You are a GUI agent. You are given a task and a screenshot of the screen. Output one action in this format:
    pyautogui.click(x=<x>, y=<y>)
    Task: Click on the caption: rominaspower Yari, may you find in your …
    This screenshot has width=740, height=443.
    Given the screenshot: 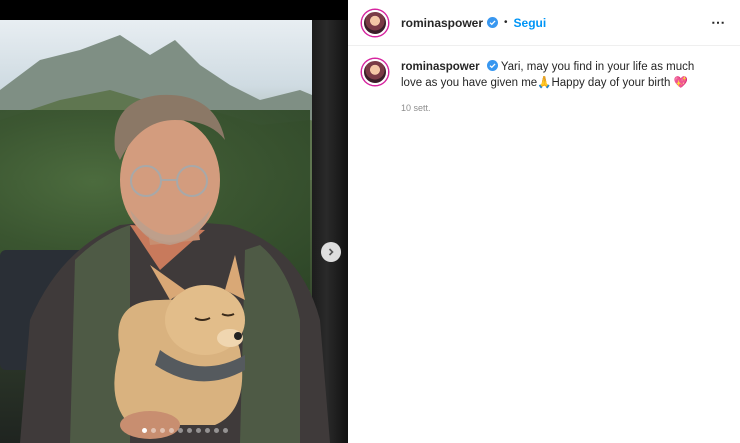 What is the action you would take?
    pyautogui.click(x=544, y=81)
    